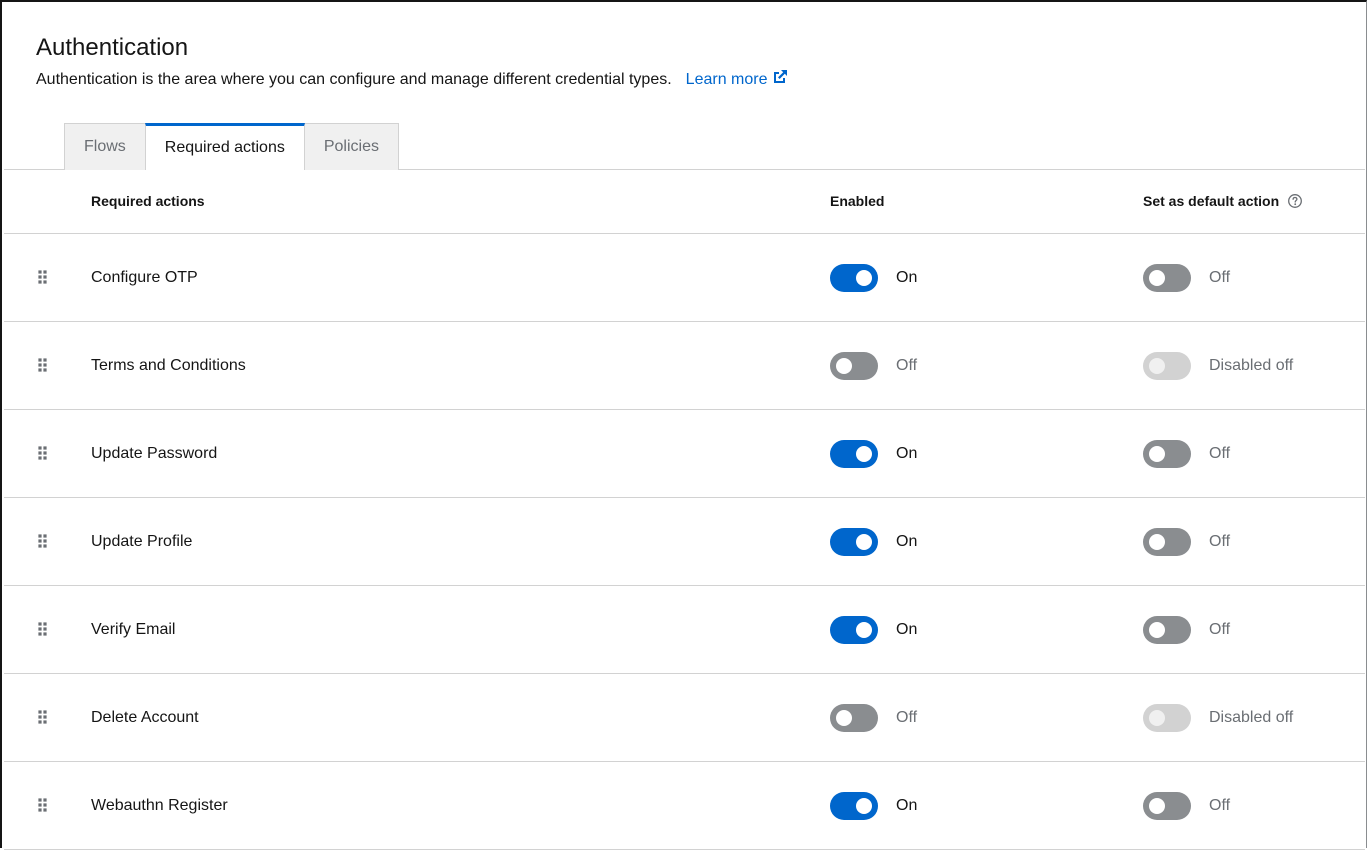 The height and width of the screenshot is (850, 1367). What do you see at coordinates (148, 201) in the screenshot?
I see `column-header-required-actions: Required actions` at bounding box center [148, 201].